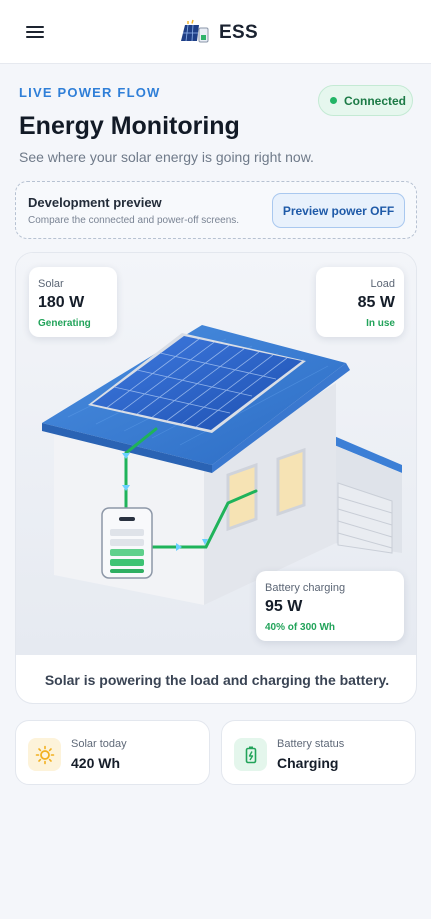 The width and height of the screenshot is (431, 919). Describe the element at coordinates (90, 92) in the screenshot. I see `section-eyebrow: LIVE POWER FLOW` at that location.